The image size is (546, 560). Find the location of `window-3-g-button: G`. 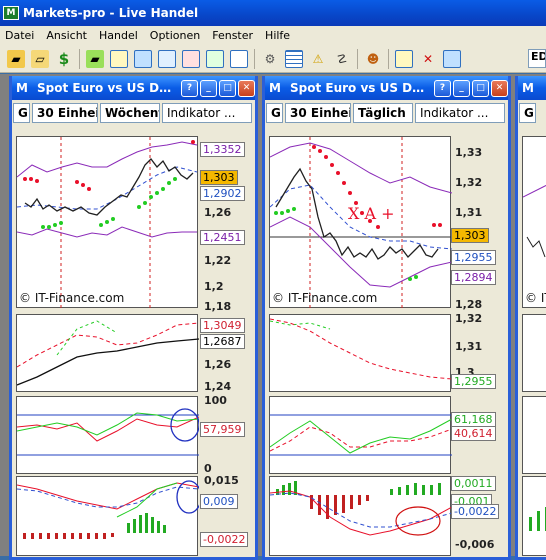

window-3-g-button: G is located at coordinates (527, 113).